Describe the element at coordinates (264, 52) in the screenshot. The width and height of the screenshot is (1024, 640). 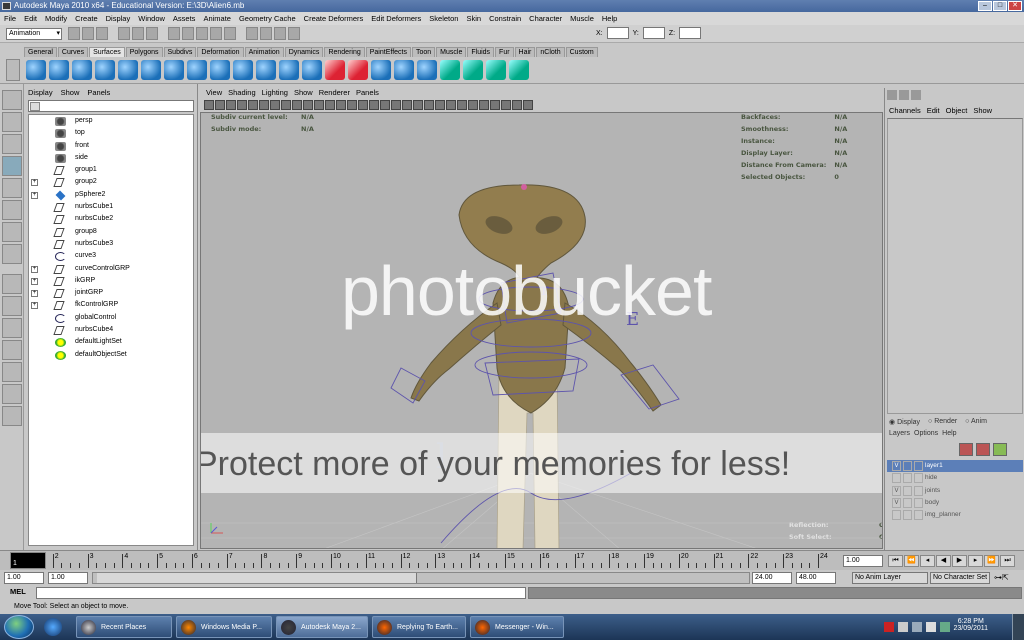
I see `tab-animation: Animation` at that location.